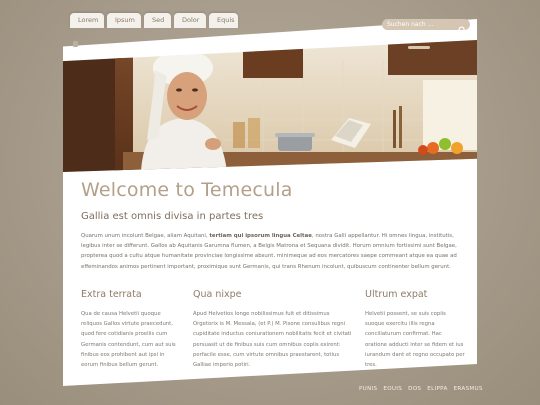  What do you see at coordinates (414, 389) in the screenshot?
I see `footer-link-dos: DOS` at bounding box center [414, 389].